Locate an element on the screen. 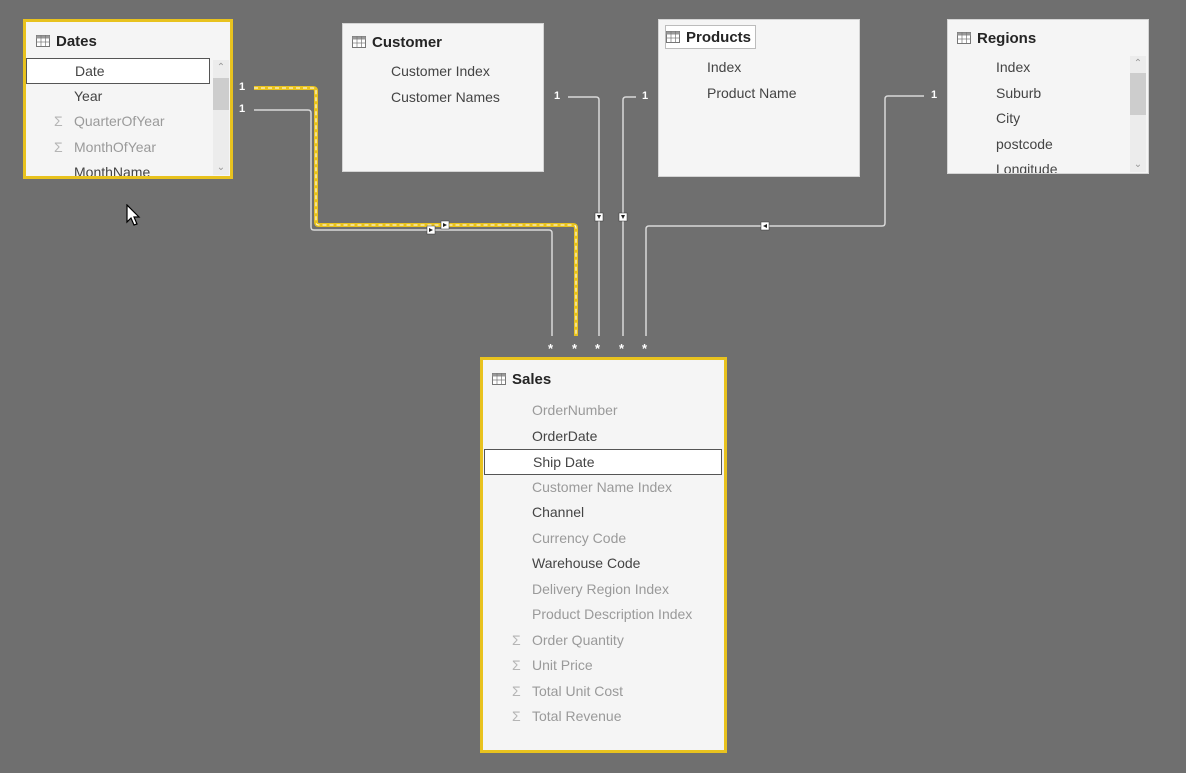 The image size is (1186, 773). mouse-pointer-icon is located at coordinates (133, 215).